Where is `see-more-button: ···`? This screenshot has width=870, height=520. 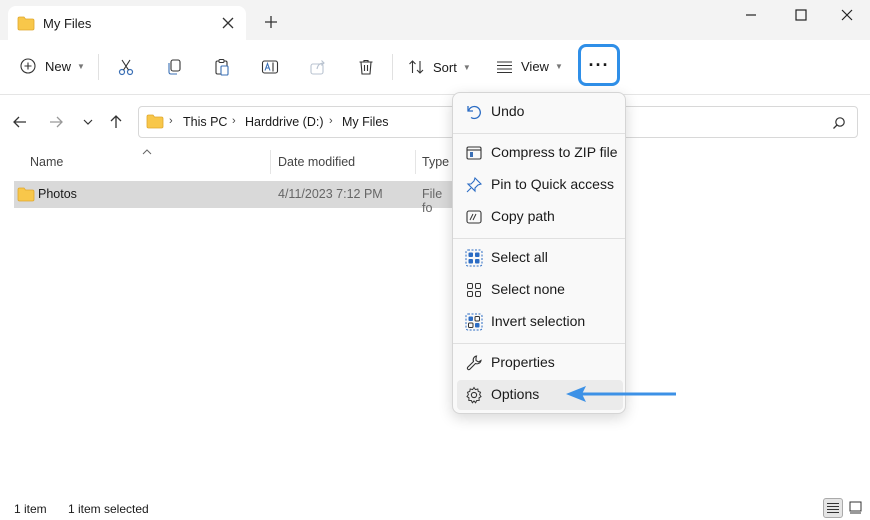
see-more-button: ··· is located at coordinates (599, 65).